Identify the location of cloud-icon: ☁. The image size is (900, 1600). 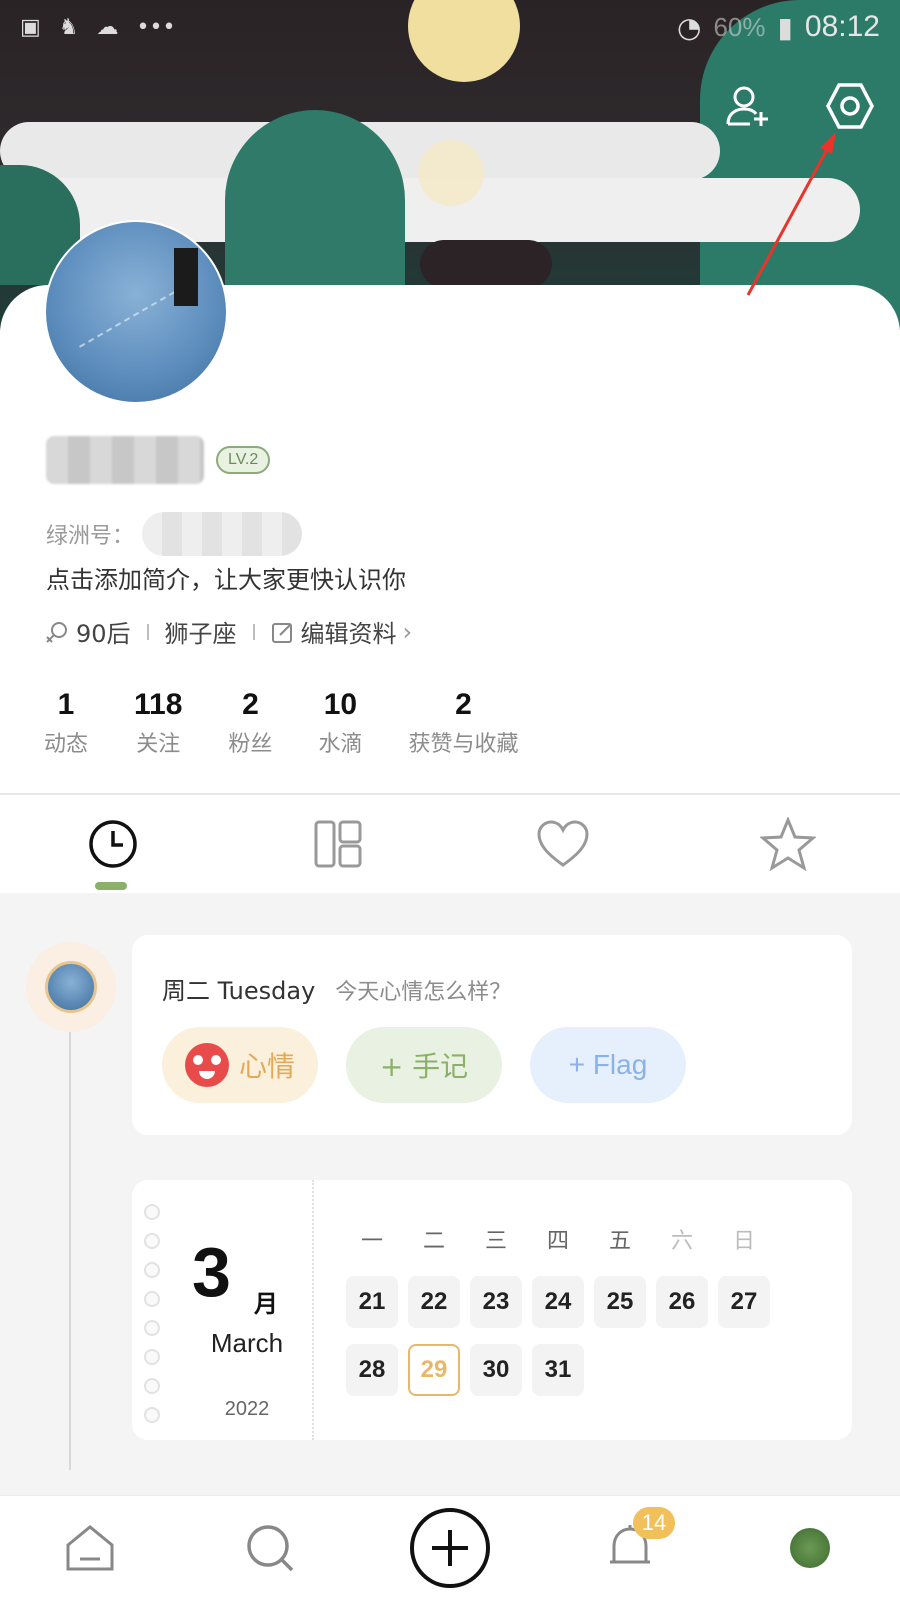
(107, 27).